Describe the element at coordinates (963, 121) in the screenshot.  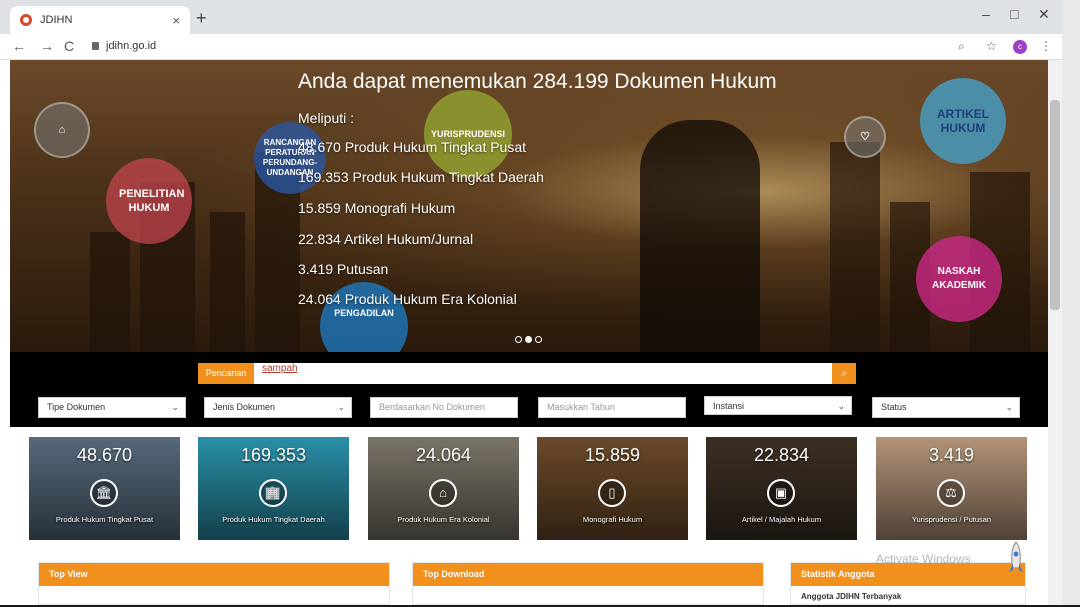
I see `circle-artikel: ARTIKEL HUKUM` at that location.